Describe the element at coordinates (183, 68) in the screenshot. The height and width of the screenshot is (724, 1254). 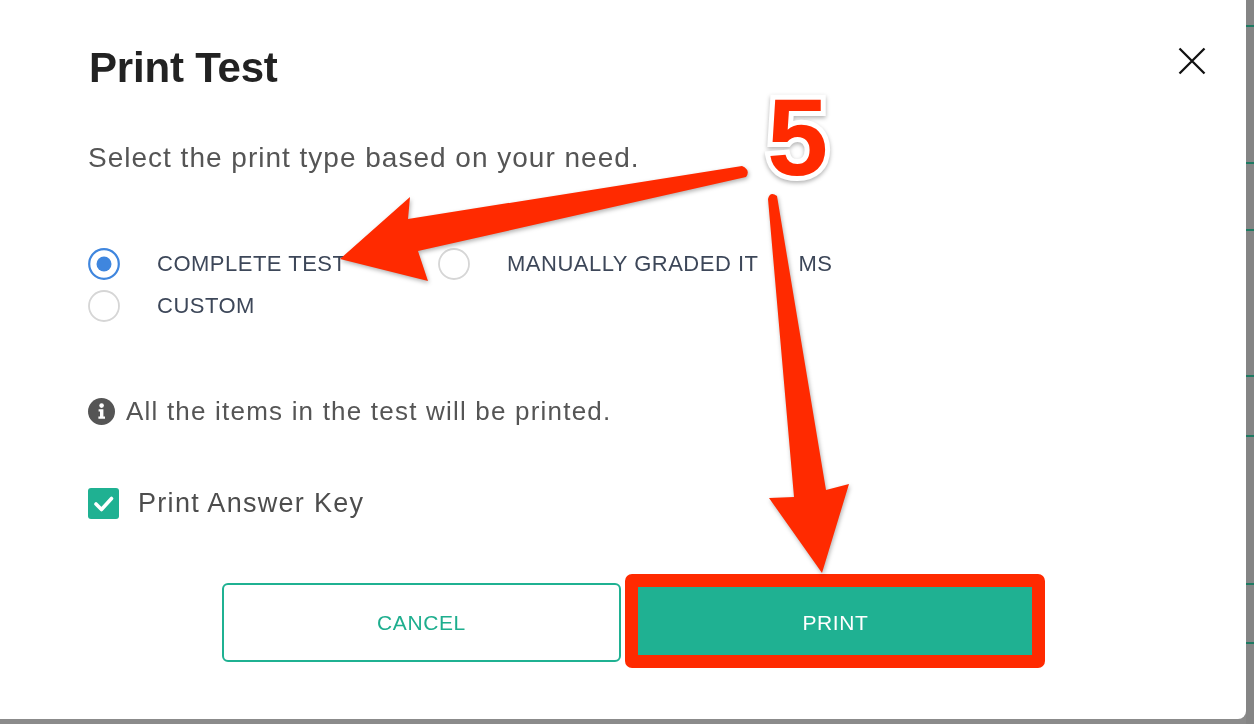
I see `dialog-title: Print Test` at that location.